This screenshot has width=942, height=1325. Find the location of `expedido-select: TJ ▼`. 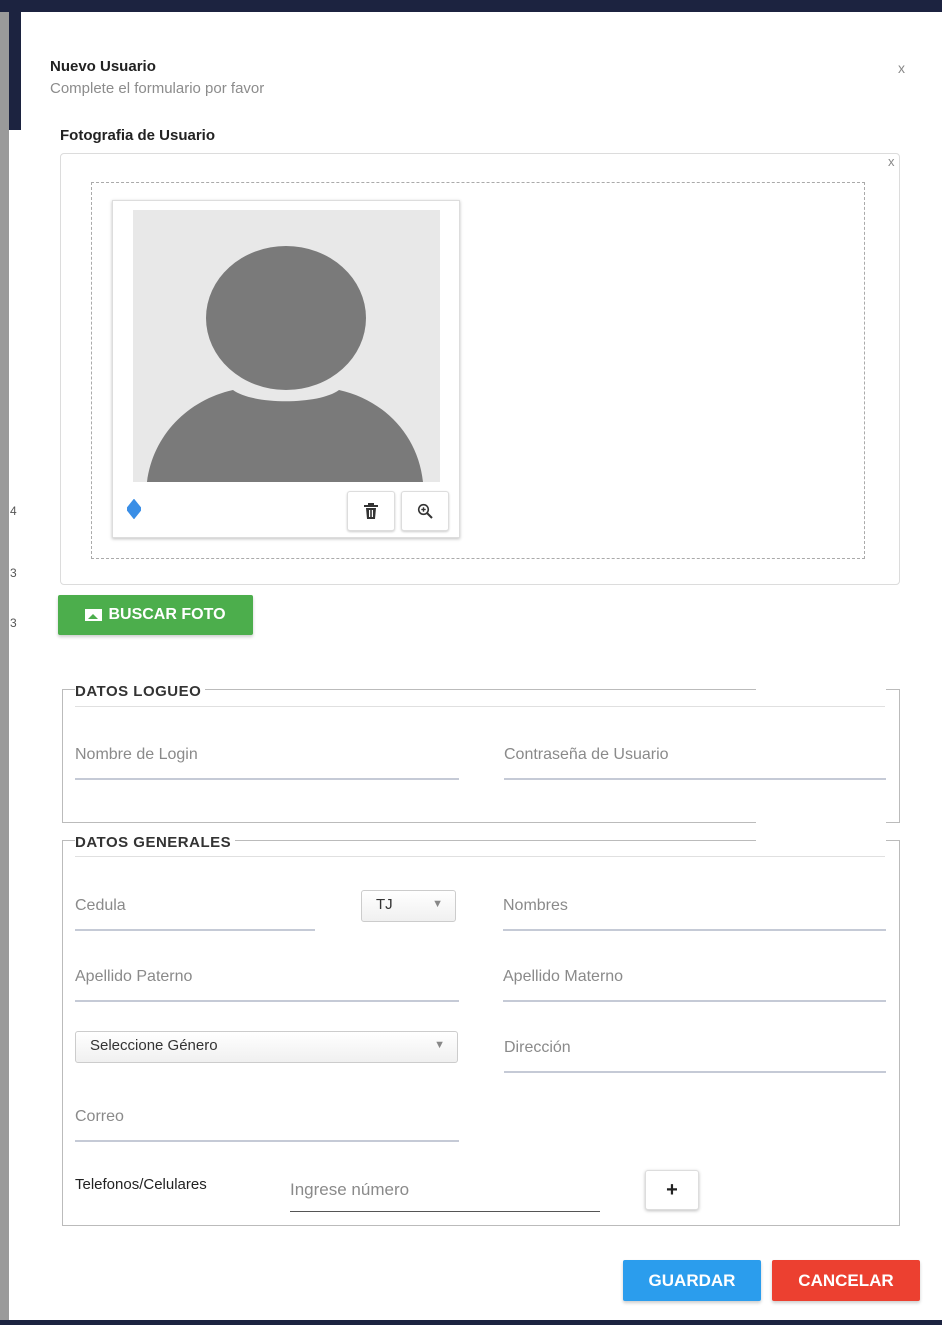

expedido-select: TJ ▼ is located at coordinates (408, 906).